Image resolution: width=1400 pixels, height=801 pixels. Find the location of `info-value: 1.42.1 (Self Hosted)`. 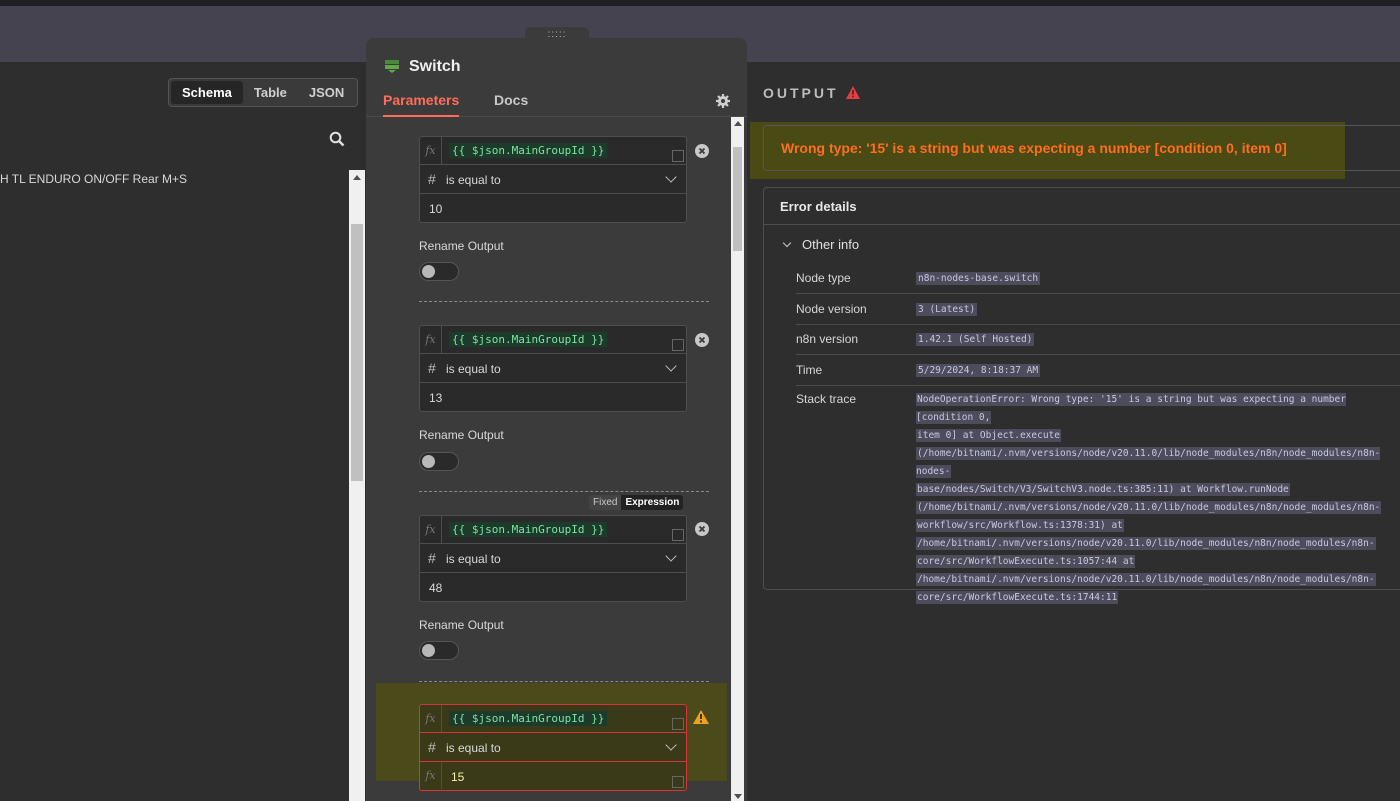

info-value: 1.42.1 (Self Hosted) is located at coordinates (975, 339).